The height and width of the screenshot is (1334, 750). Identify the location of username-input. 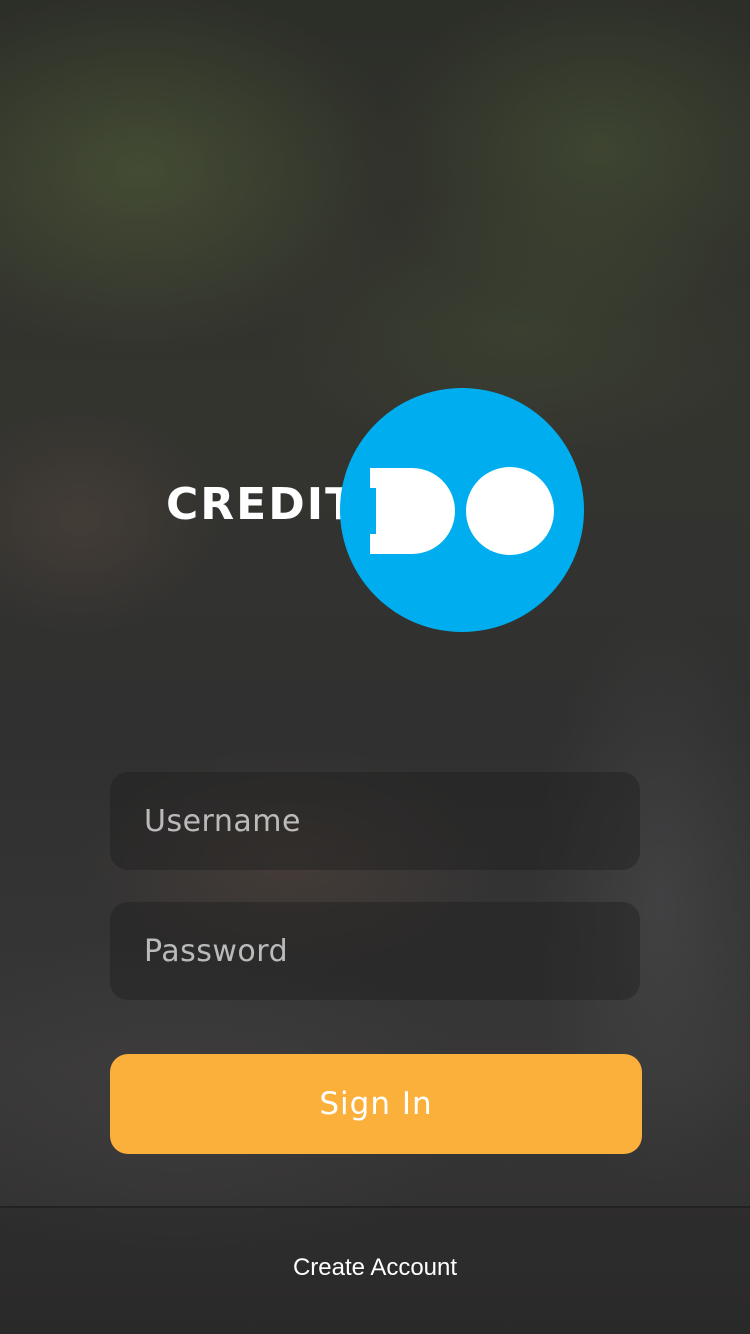
(392, 821).